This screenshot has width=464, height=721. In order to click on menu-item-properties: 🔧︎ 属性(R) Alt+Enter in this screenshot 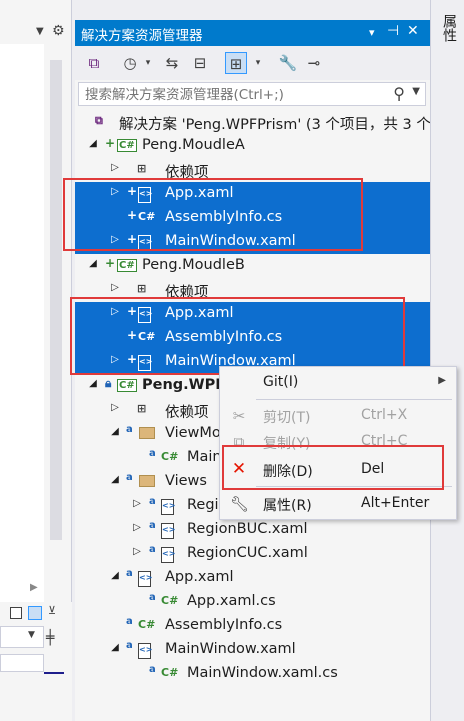, I will do `click(338, 504)`.